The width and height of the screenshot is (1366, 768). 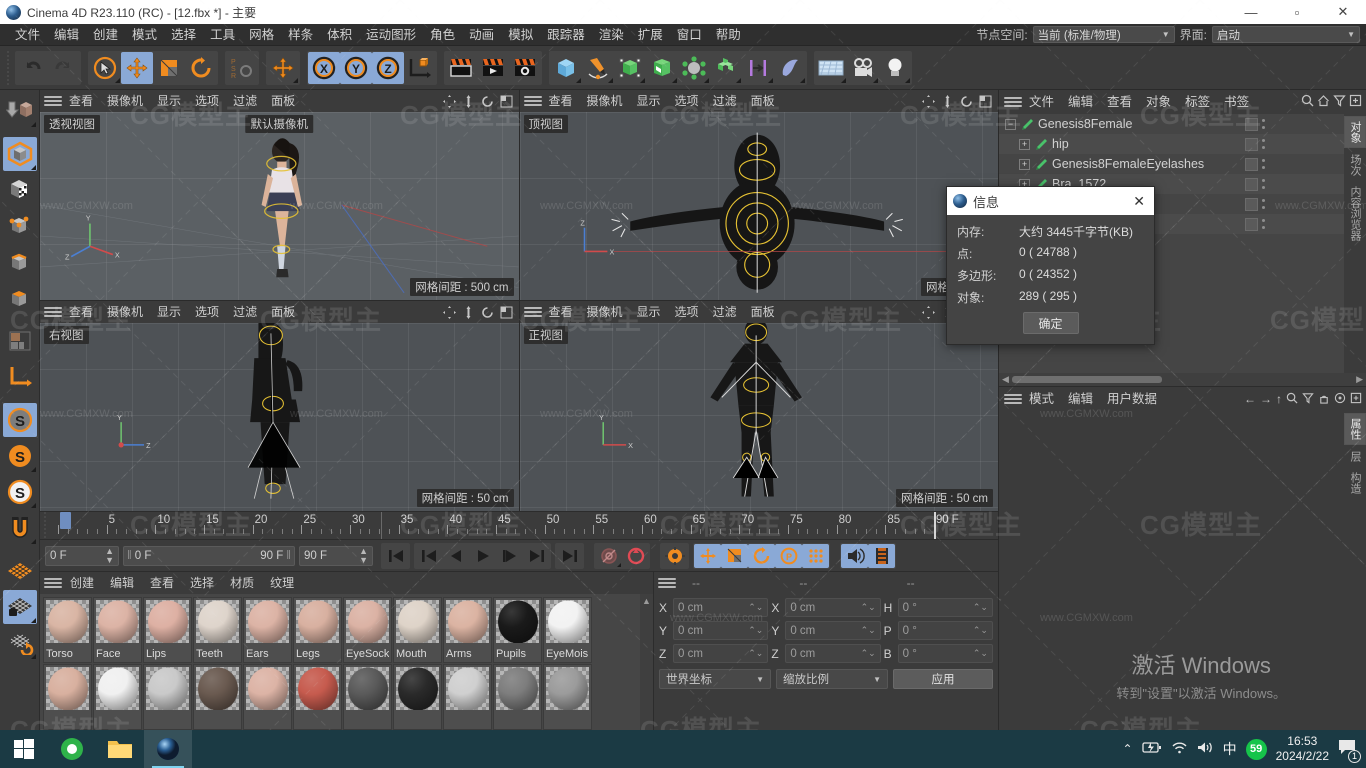 I want to click on back-arrow-icon: ←, so click(x=1250, y=399).